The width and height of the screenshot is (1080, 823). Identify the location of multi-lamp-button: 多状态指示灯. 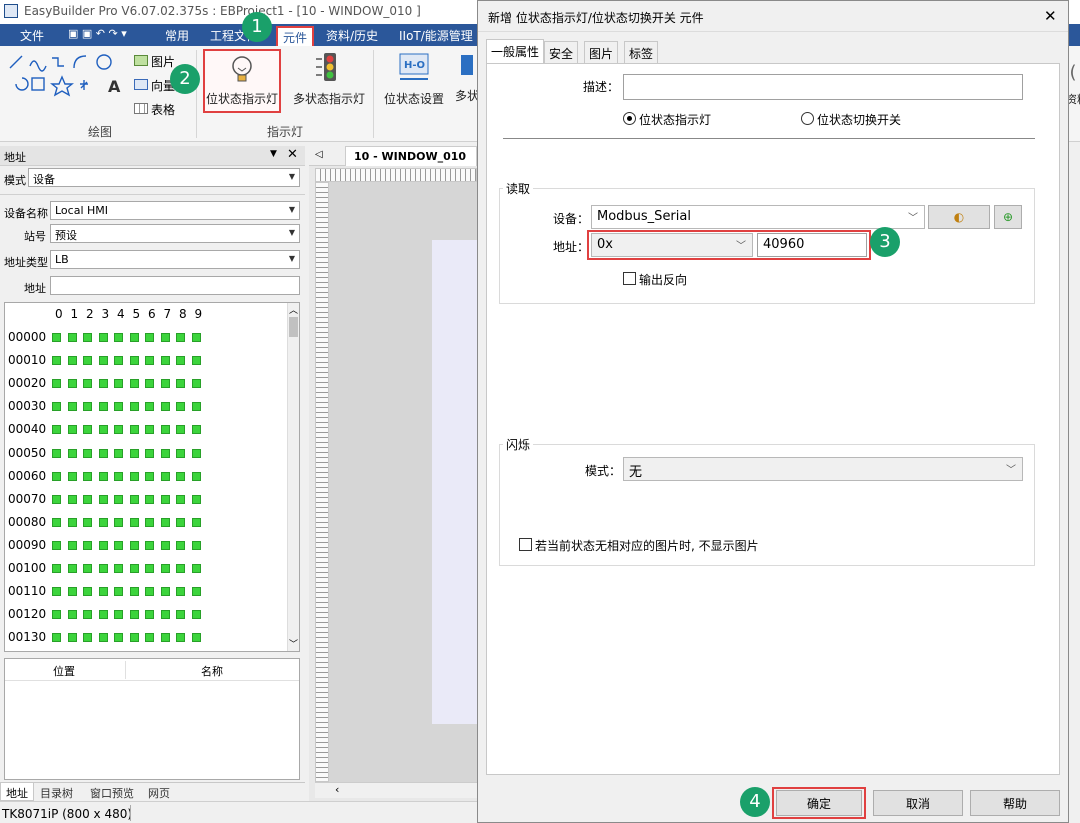
(329, 81).